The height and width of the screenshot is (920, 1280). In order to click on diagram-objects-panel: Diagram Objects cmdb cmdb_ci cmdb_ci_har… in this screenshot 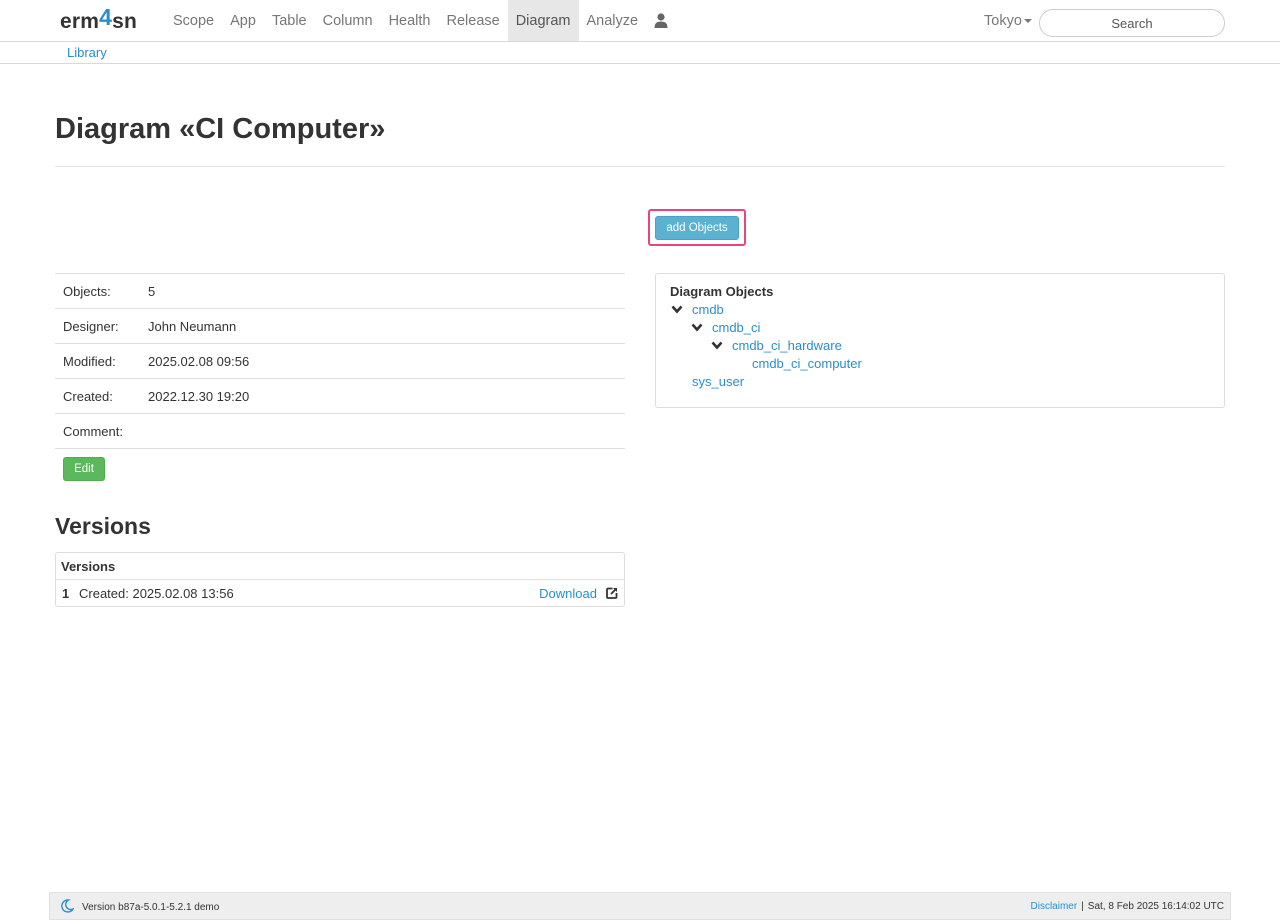, I will do `click(940, 340)`.